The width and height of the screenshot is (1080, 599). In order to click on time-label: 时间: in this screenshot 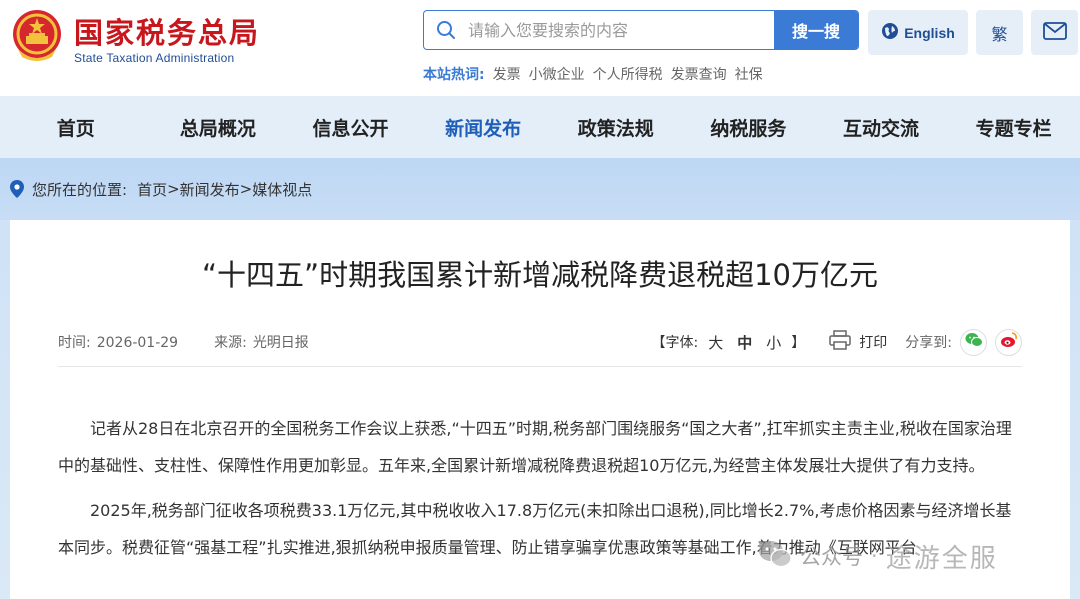, I will do `click(74, 343)`.